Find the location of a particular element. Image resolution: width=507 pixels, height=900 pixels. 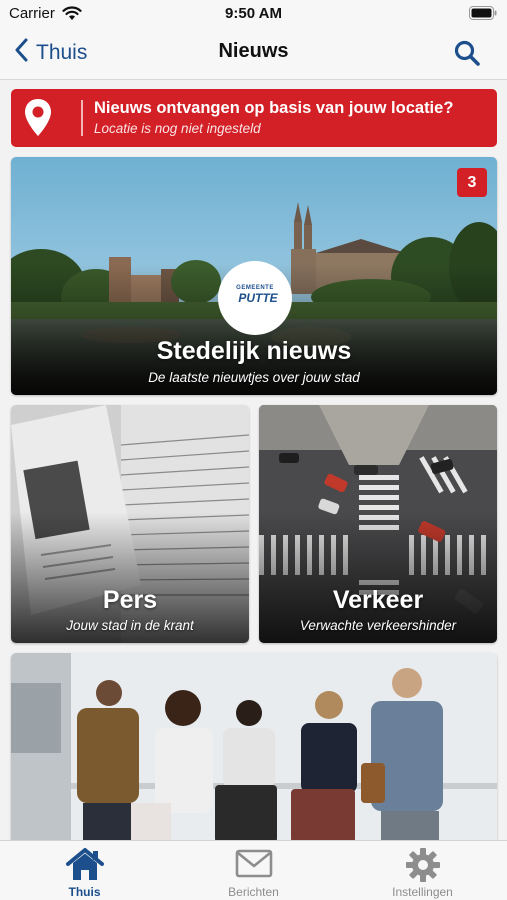

tab-home-label: Thuis is located at coordinates (84, 892).